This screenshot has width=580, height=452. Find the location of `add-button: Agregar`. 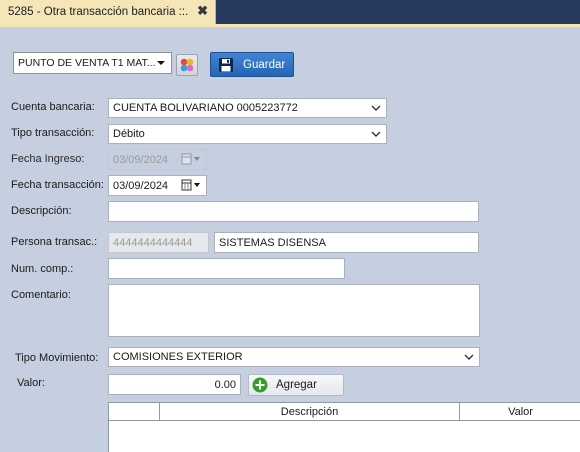

add-button: Agregar is located at coordinates (296, 385).